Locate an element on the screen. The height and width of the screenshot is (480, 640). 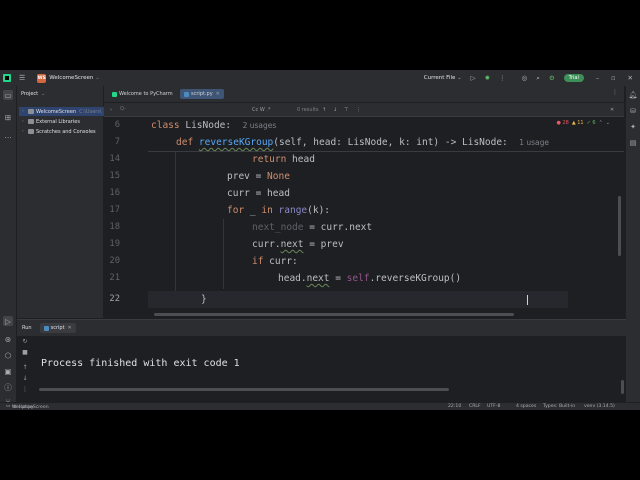
breadcrumb: ▭ WelcomeScreen › script.py is located at coordinates (27, 407).